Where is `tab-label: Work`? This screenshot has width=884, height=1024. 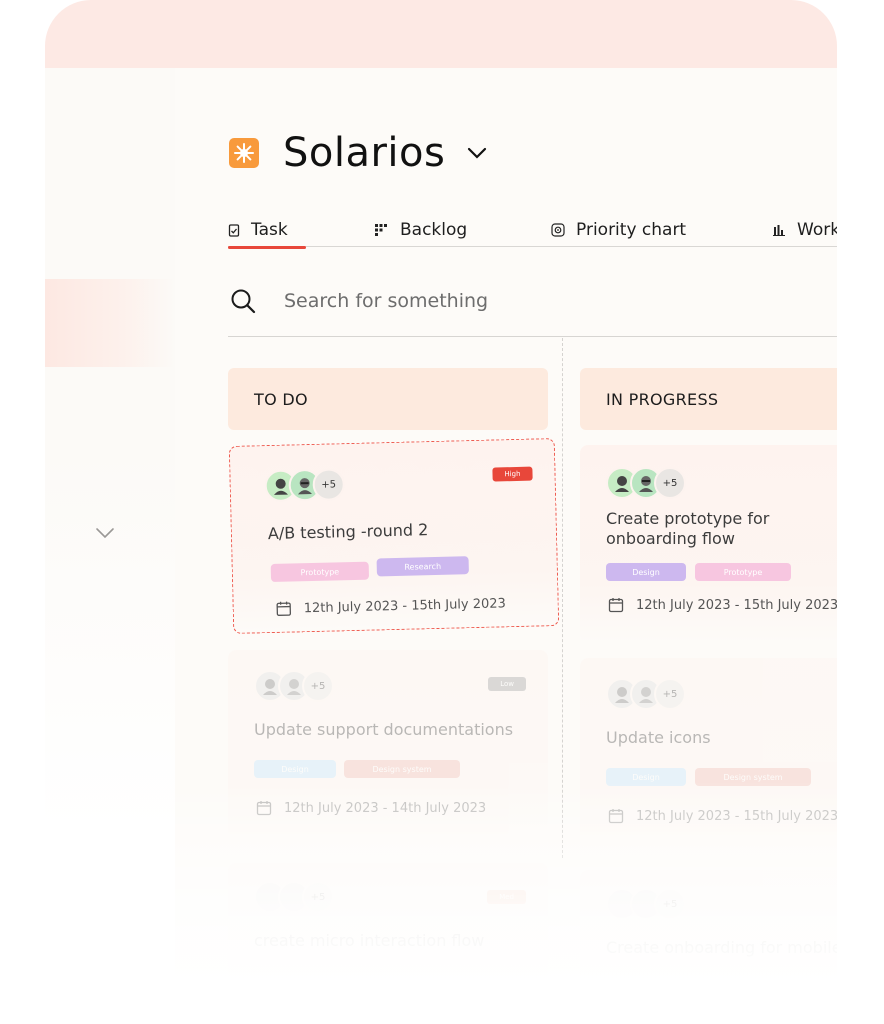
tab-label: Work is located at coordinates (817, 230).